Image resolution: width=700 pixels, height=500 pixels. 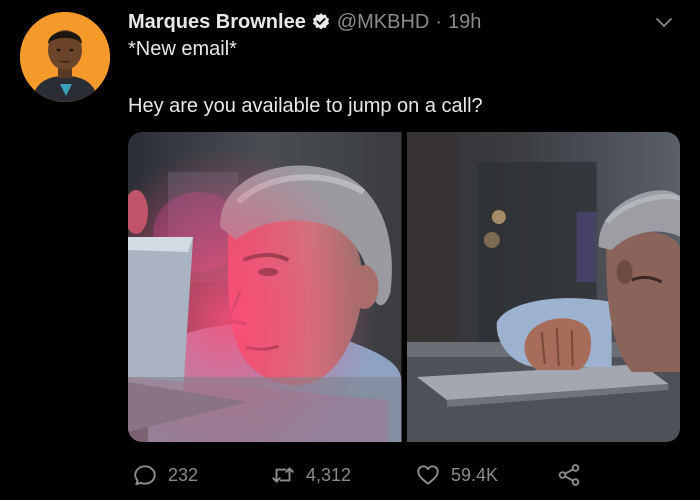 I want to click on tweet-header: Marques Brownlee @MKBHD · 19h, so click(x=304, y=22).